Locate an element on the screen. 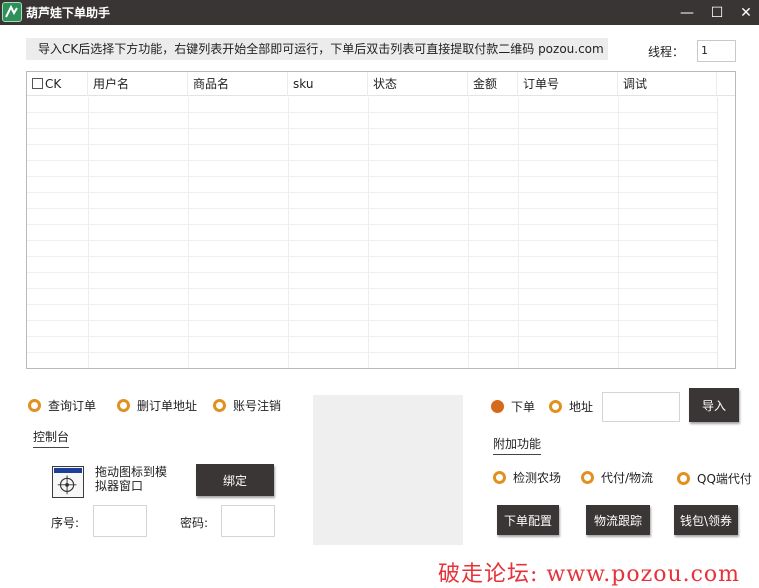 The image size is (759, 588). radio-place-order: 下单 is located at coordinates (513, 406).